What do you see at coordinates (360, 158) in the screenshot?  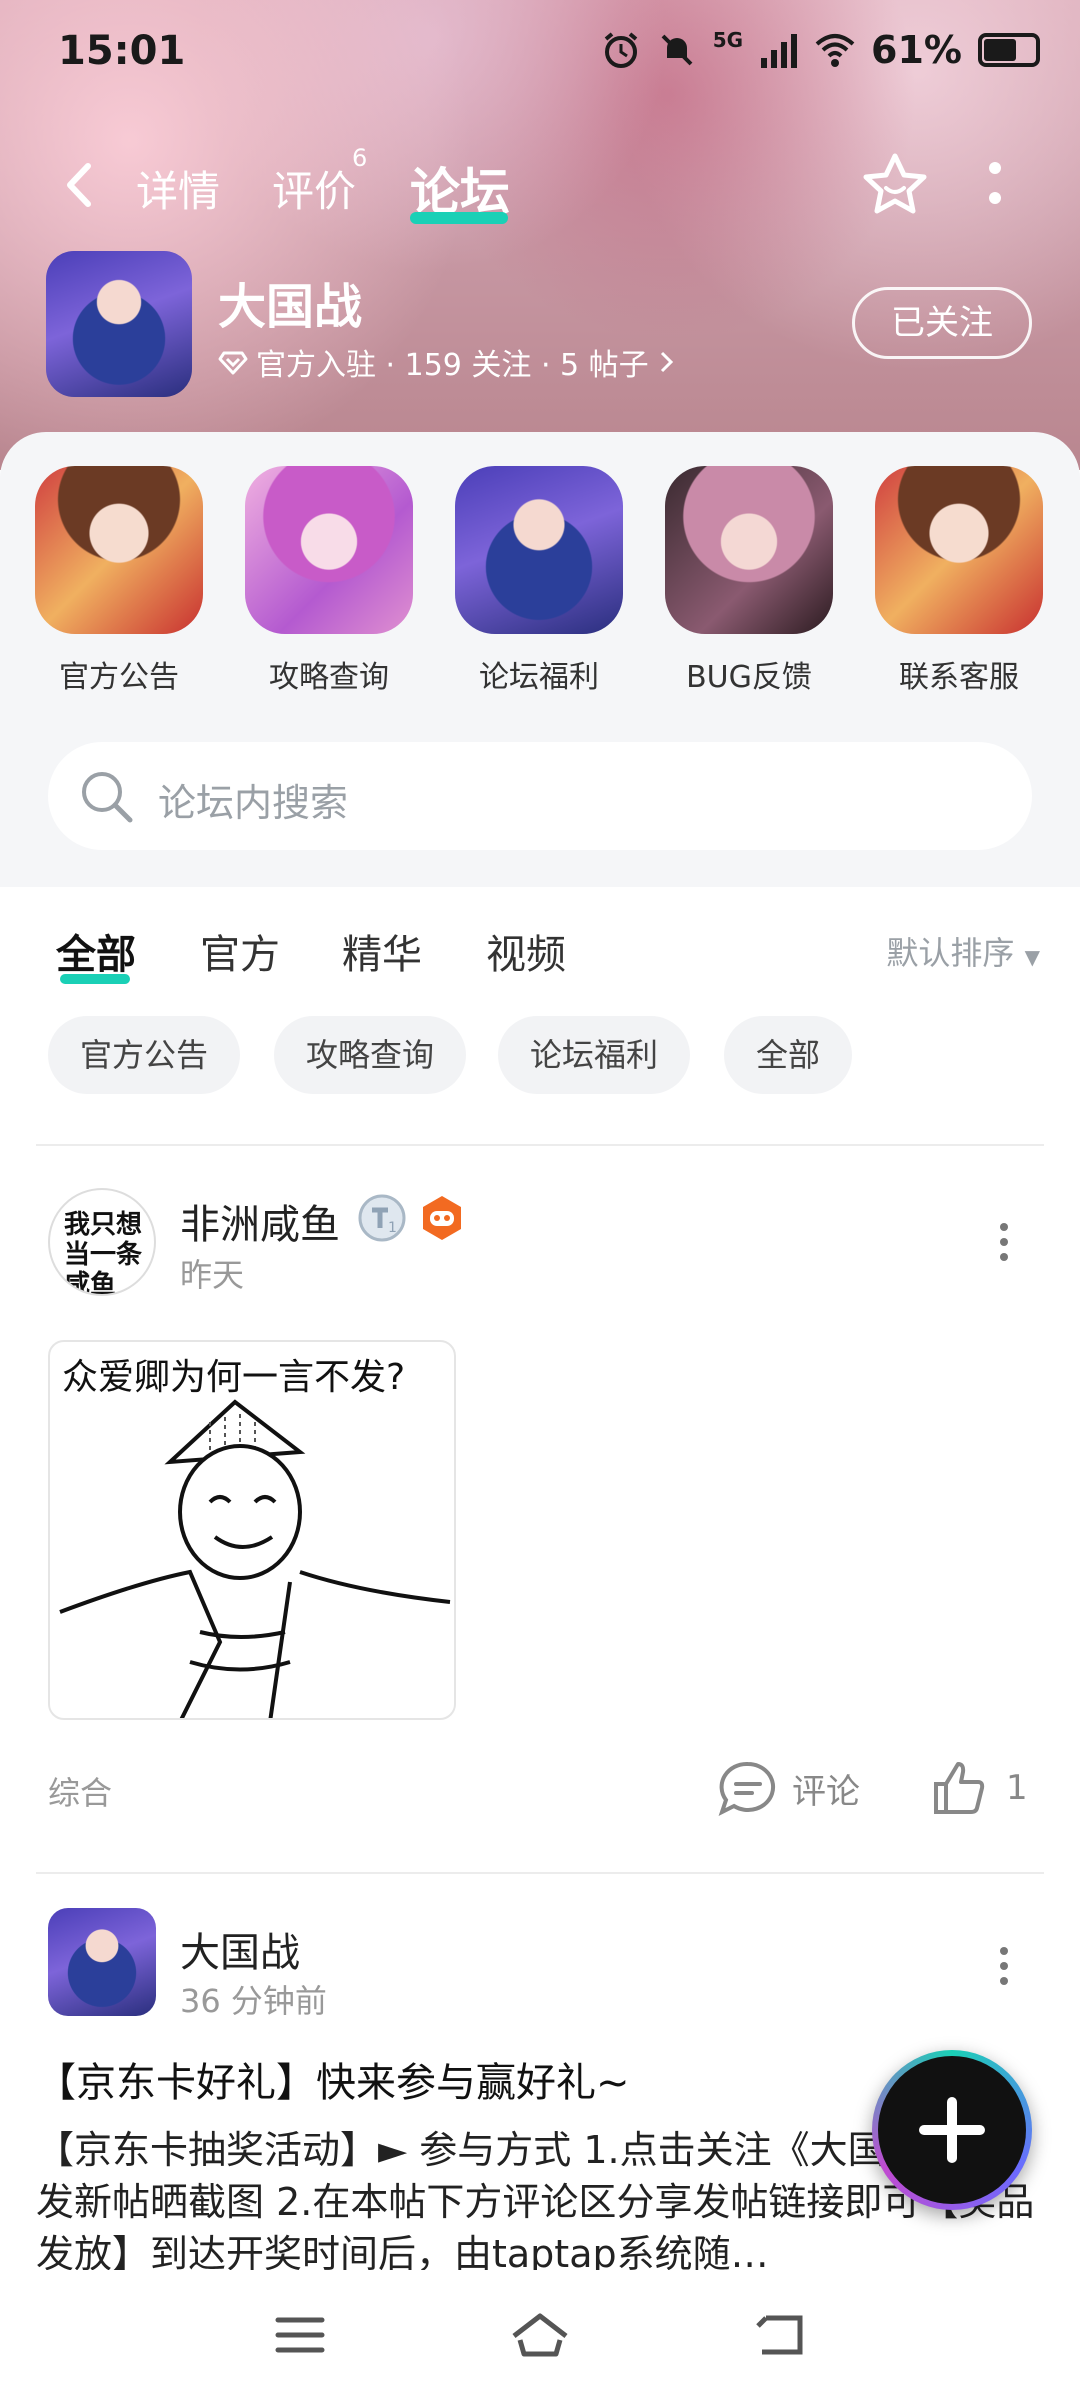 I see `reviews-count-badge: 6` at bounding box center [360, 158].